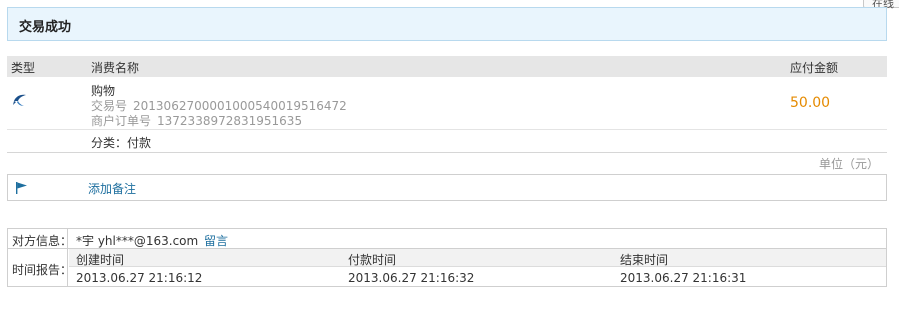 The width and height of the screenshot is (899, 314). What do you see at coordinates (109, 106) in the screenshot?
I see `trade-number-label: 交易号` at bounding box center [109, 106].